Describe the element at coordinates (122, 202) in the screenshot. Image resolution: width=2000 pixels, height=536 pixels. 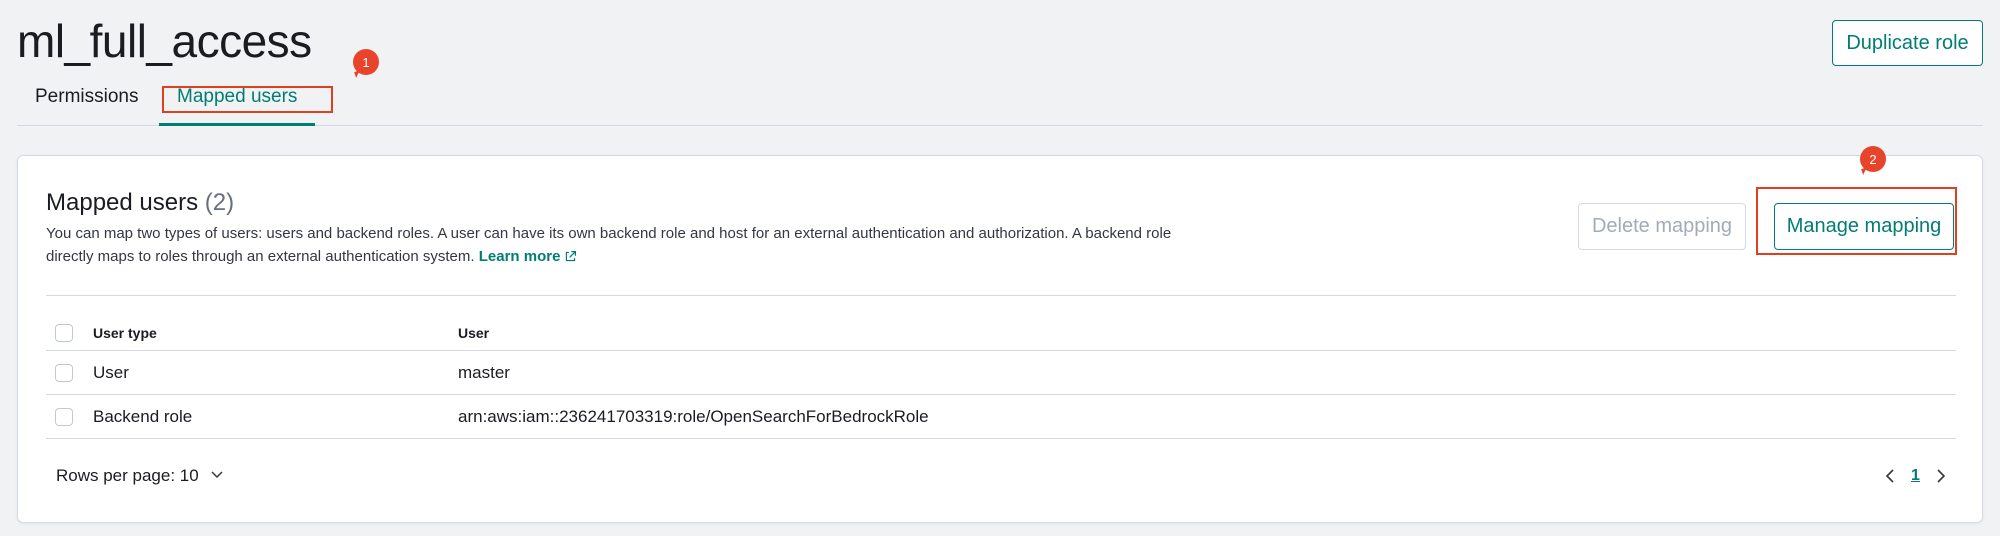
I see `panel-title-text: Mapped users` at that location.